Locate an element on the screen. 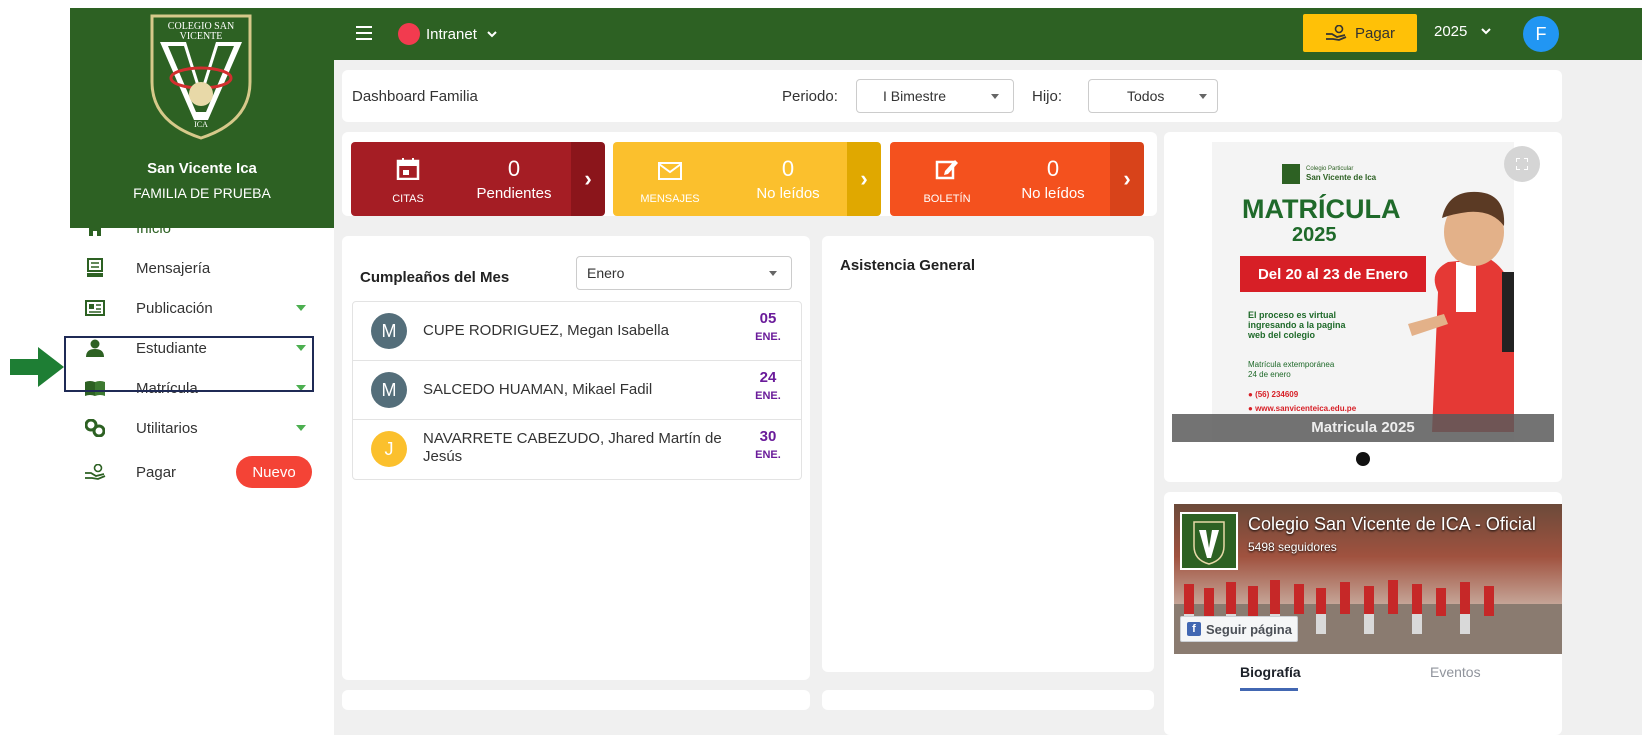 This screenshot has width=1642, height=735. student-photo is located at coordinates (1461, 311).